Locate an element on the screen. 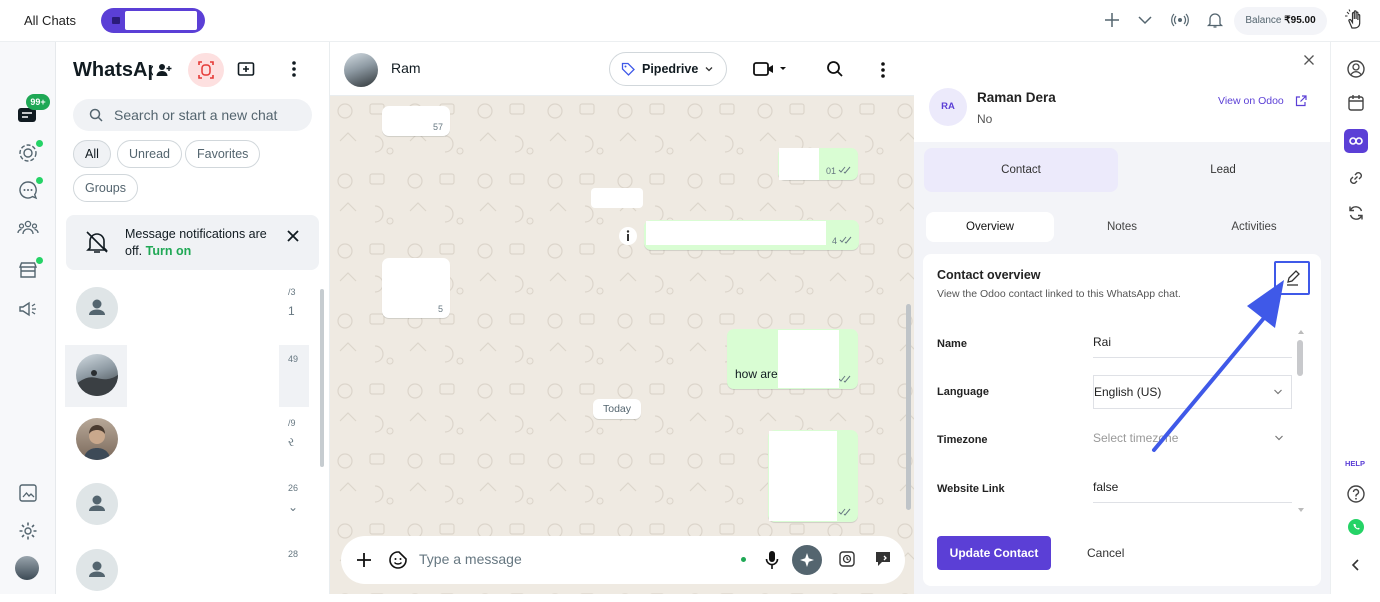 This screenshot has height=602, width=1380. notification-banner: Message notifications are off. Turn on is located at coordinates (192, 242).